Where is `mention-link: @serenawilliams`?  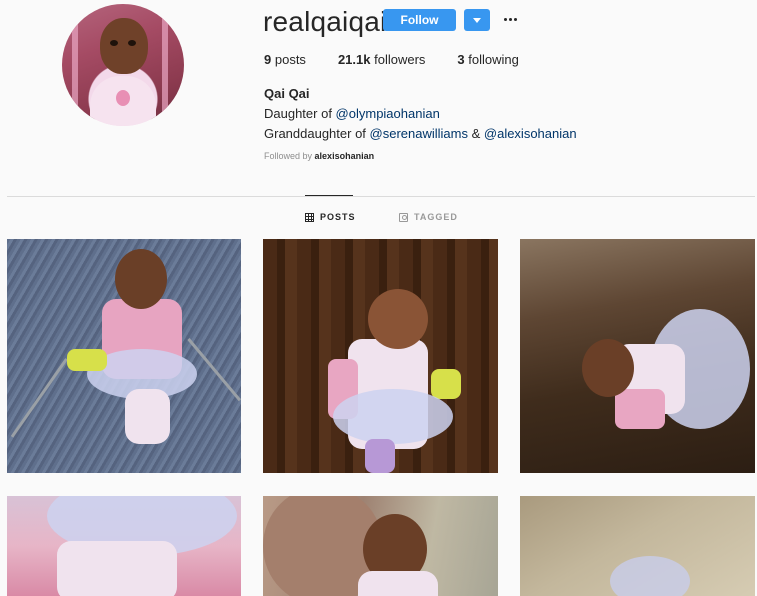
mention-link: @serenawilliams is located at coordinates (419, 133).